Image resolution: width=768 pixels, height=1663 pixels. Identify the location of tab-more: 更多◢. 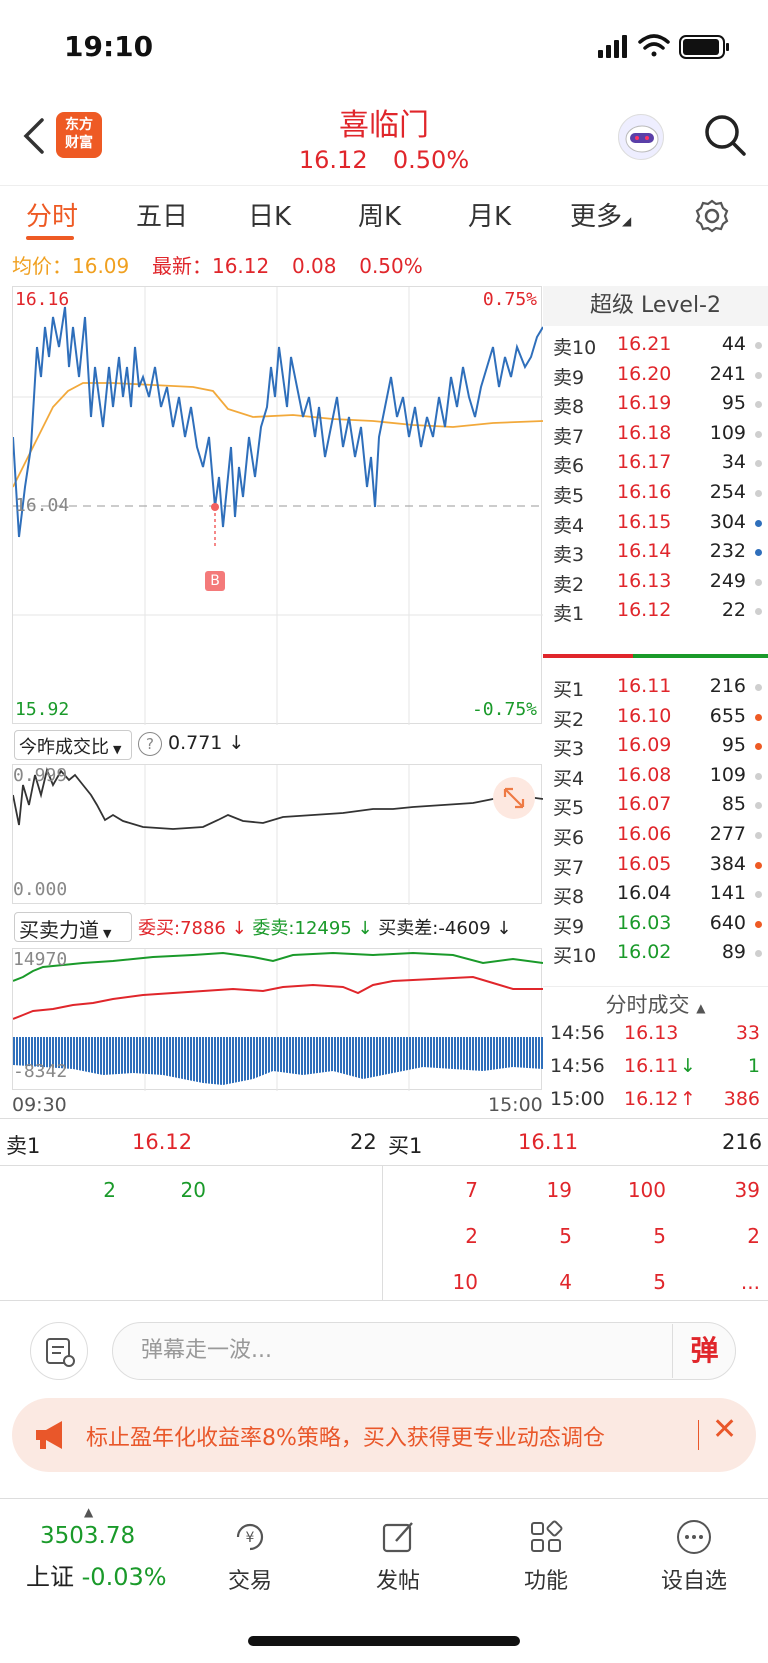
(600, 214).